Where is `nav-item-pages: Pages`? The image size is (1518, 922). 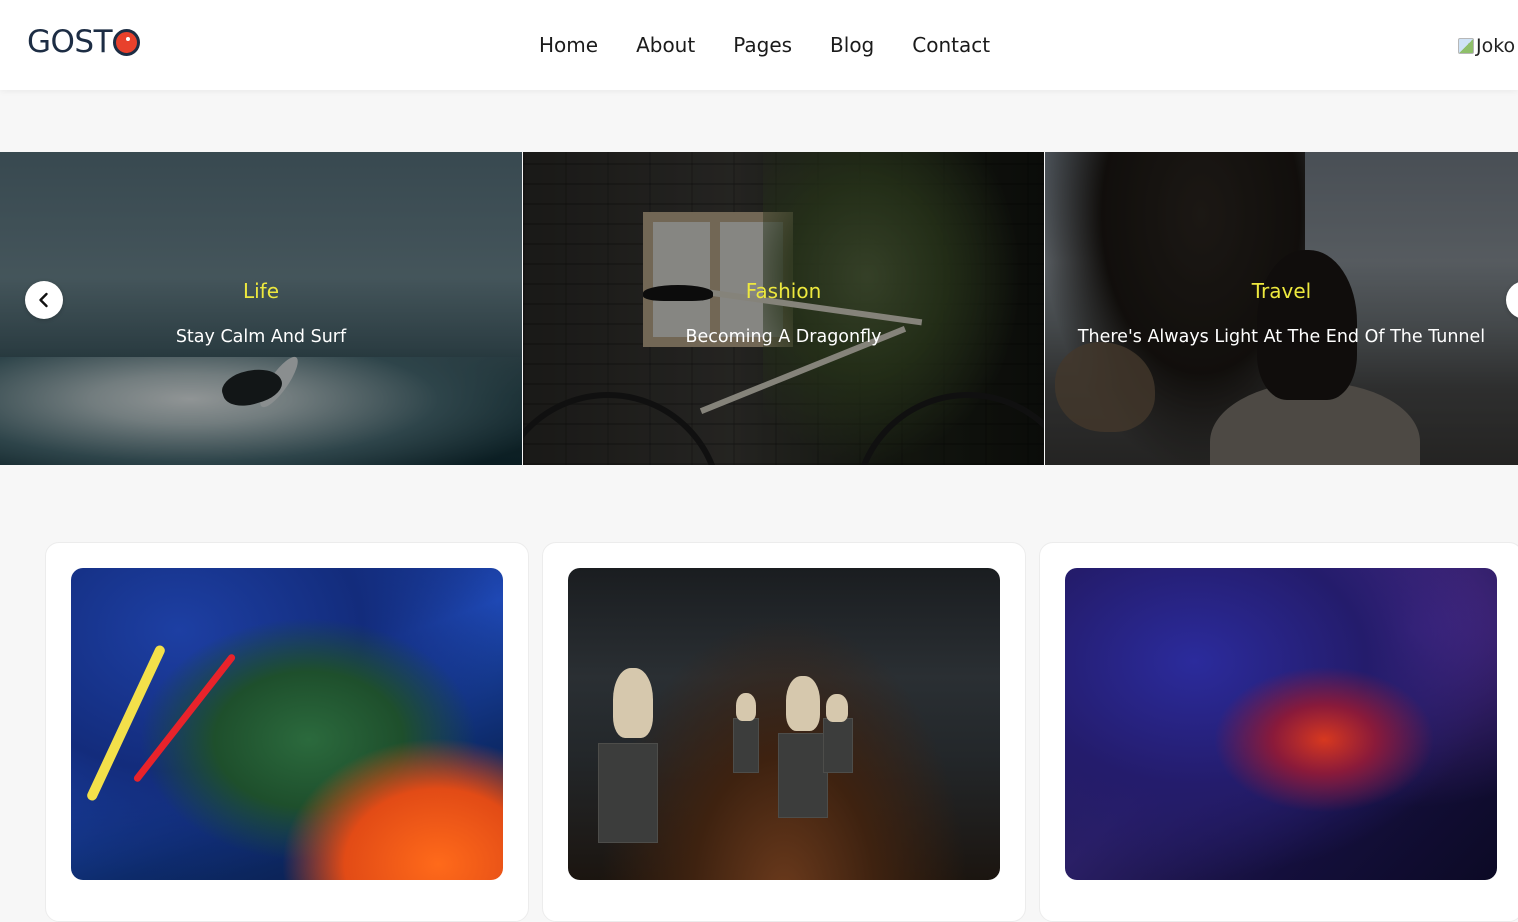 nav-item-pages: Pages is located at coordinates (762, 45).